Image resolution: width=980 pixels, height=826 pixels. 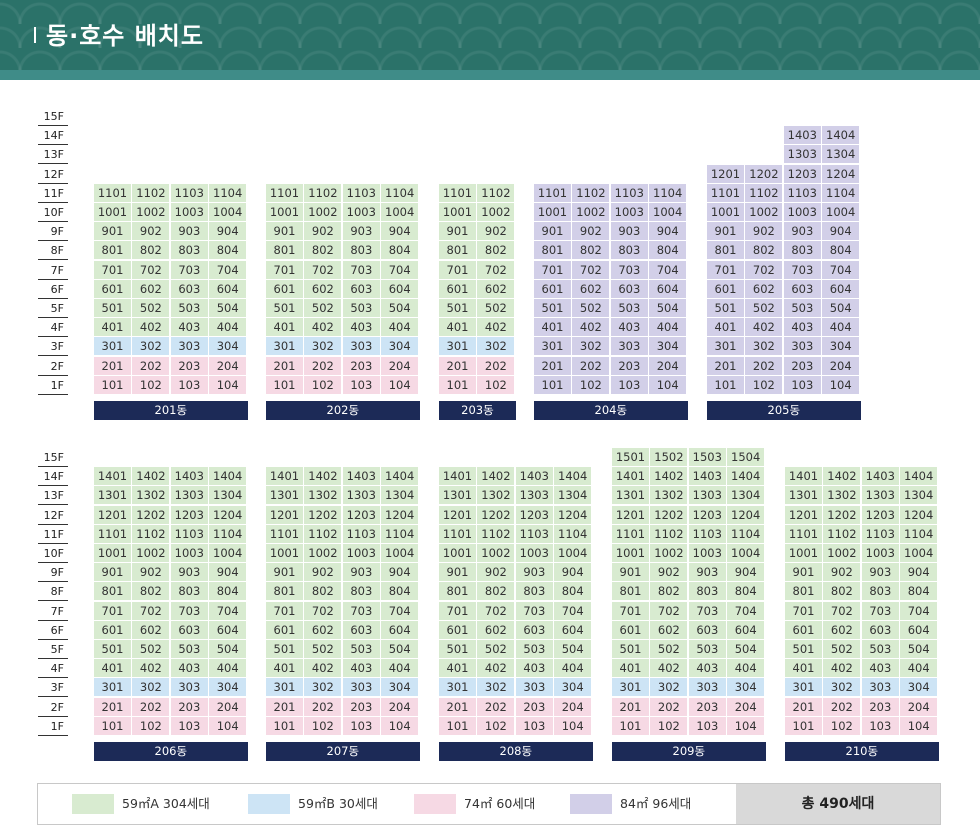 What do you see at coordinates (880, 726) in the screenshot?
I see `unit-cell: 103` at bounding box center [880, 726].